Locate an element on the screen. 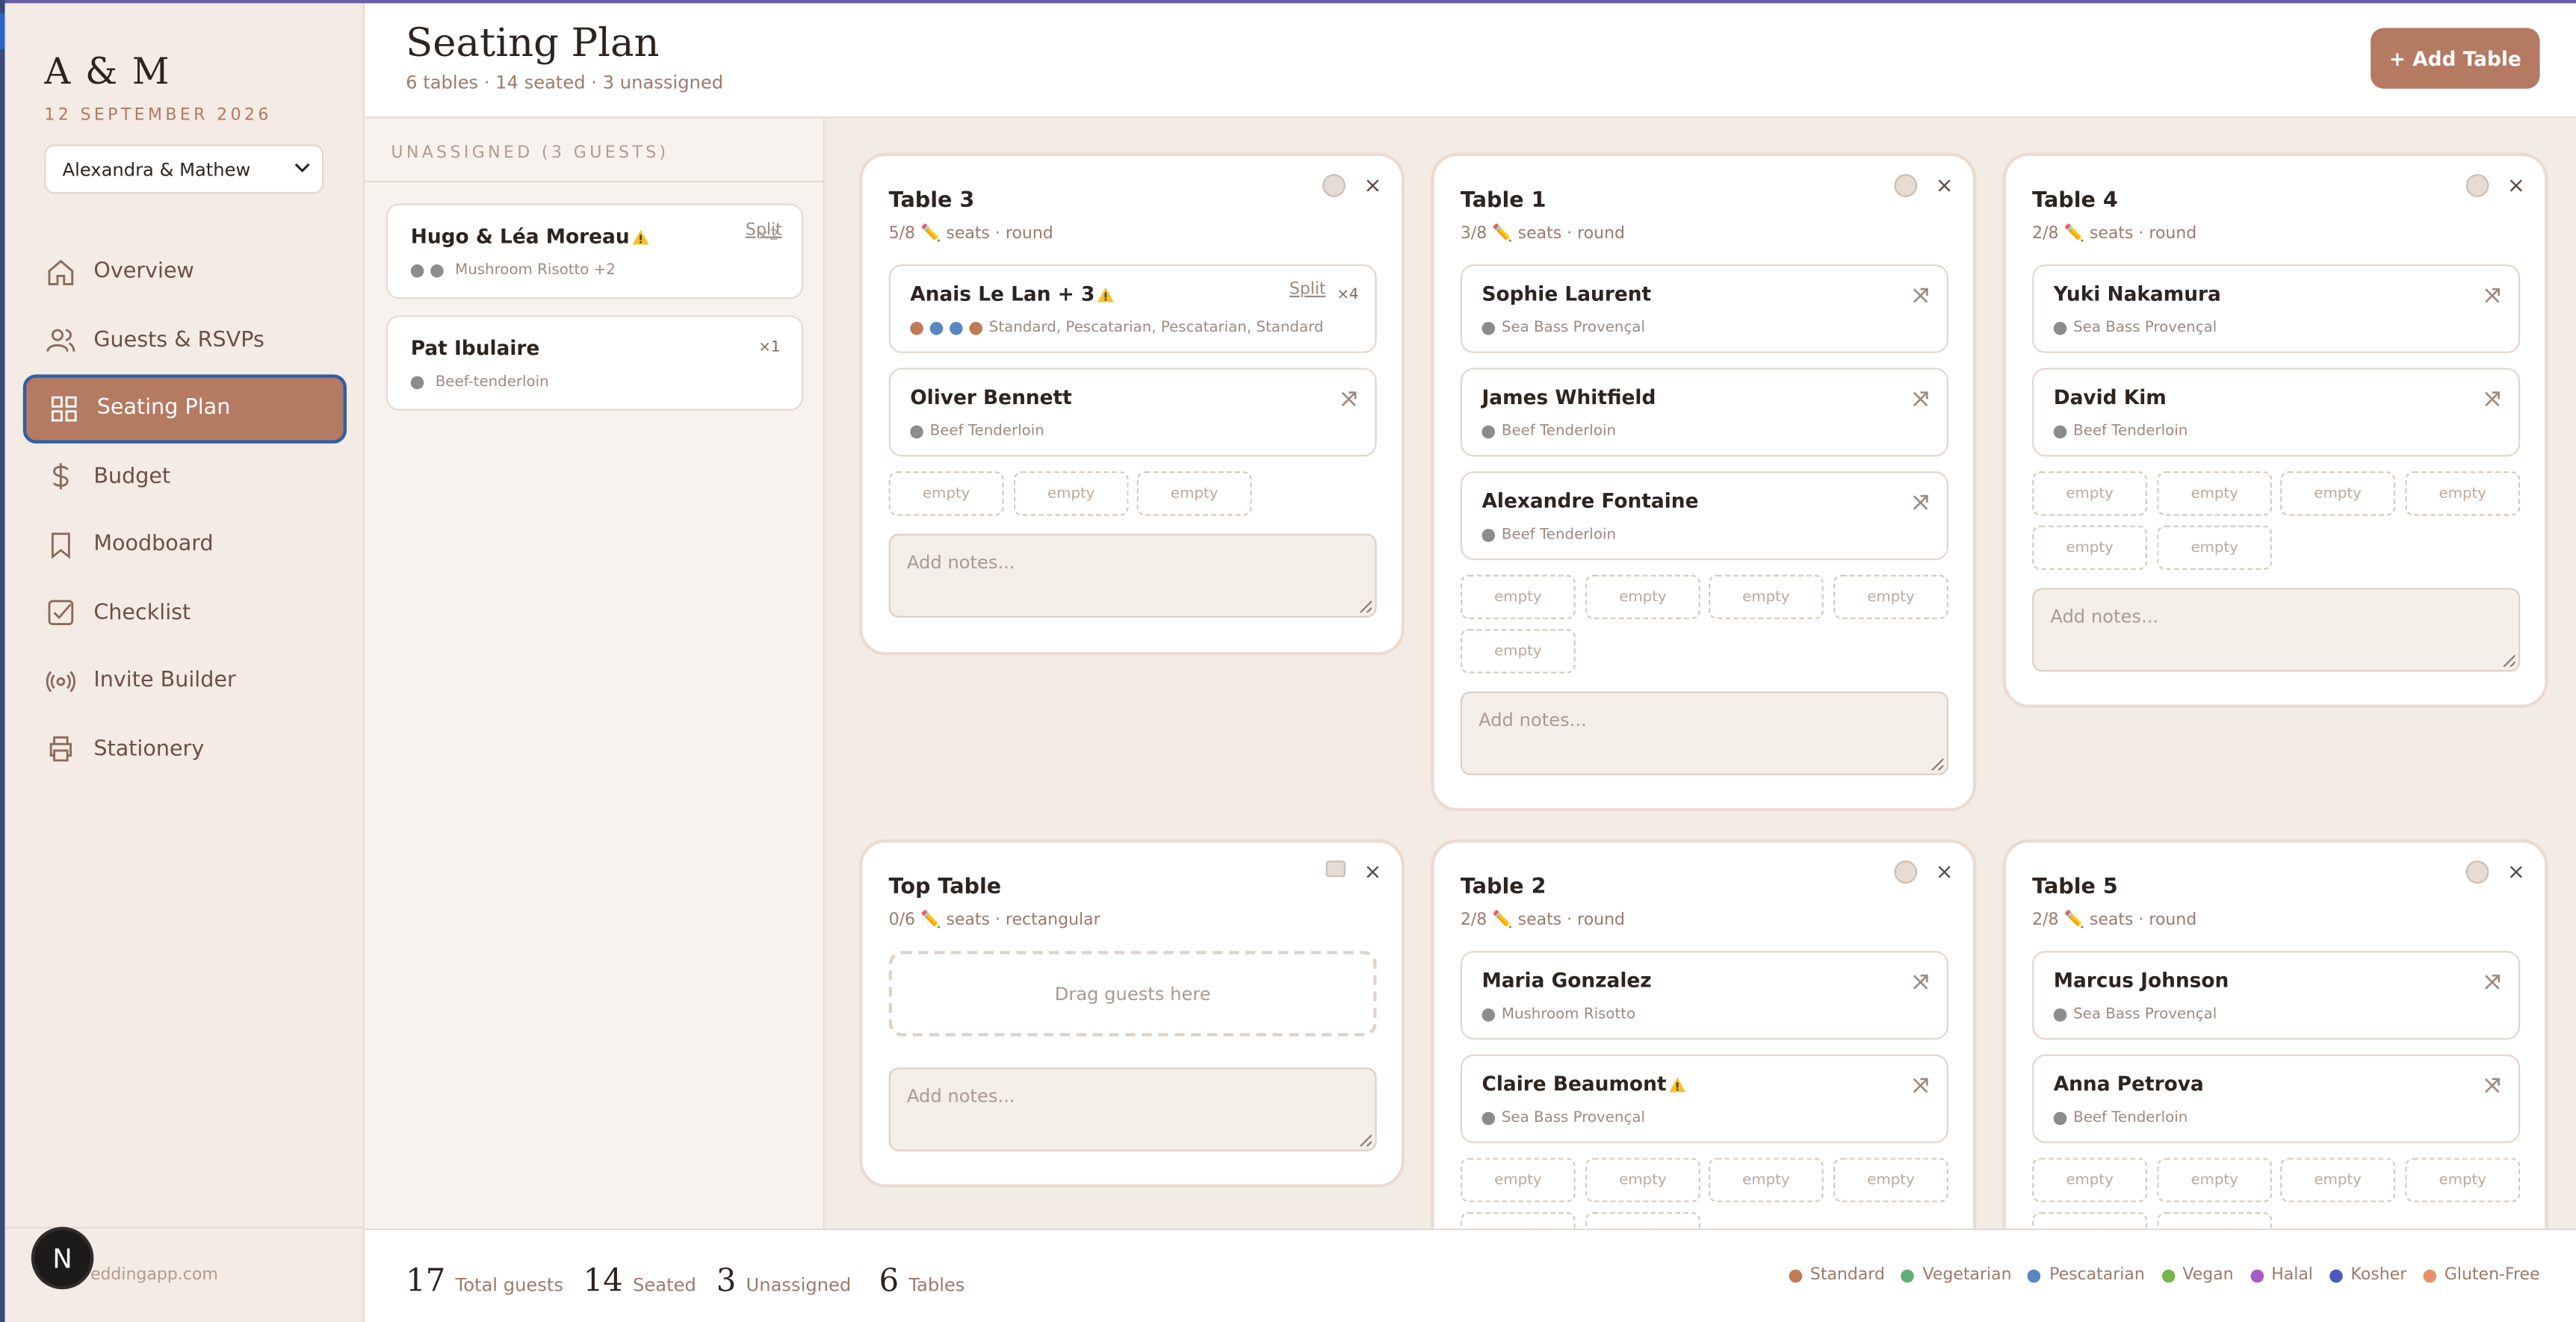 The height and width of the screenshot is (1322, 2576). sidebar-item-label: Overview is located at coordinates (143, 272).